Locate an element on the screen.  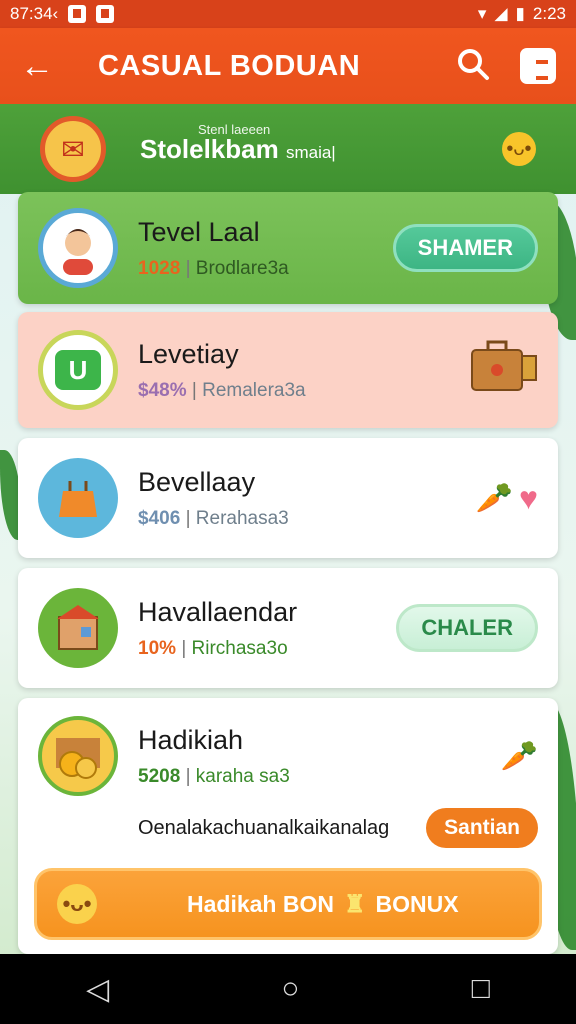
item-value: $48% is located at coordinates (162, 390).